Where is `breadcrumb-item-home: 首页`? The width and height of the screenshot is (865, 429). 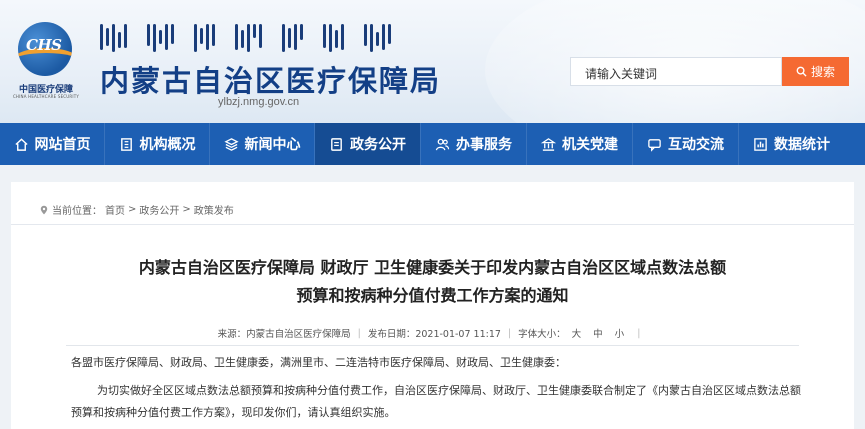 breadcrumb-item-home: 首页 is located at coordinates (115, 209).